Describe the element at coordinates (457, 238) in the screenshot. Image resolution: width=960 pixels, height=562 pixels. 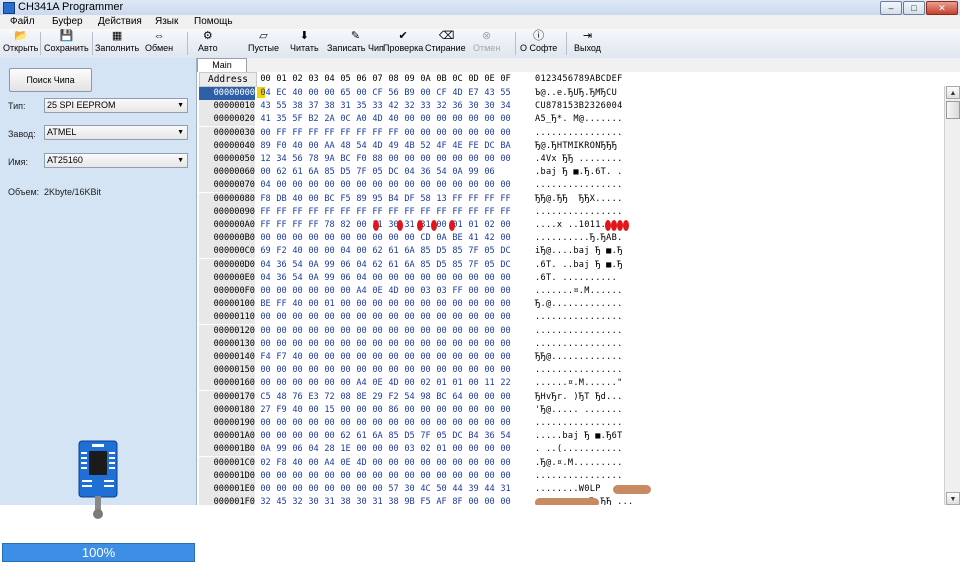
I see `hex-byte: BE` at that location.